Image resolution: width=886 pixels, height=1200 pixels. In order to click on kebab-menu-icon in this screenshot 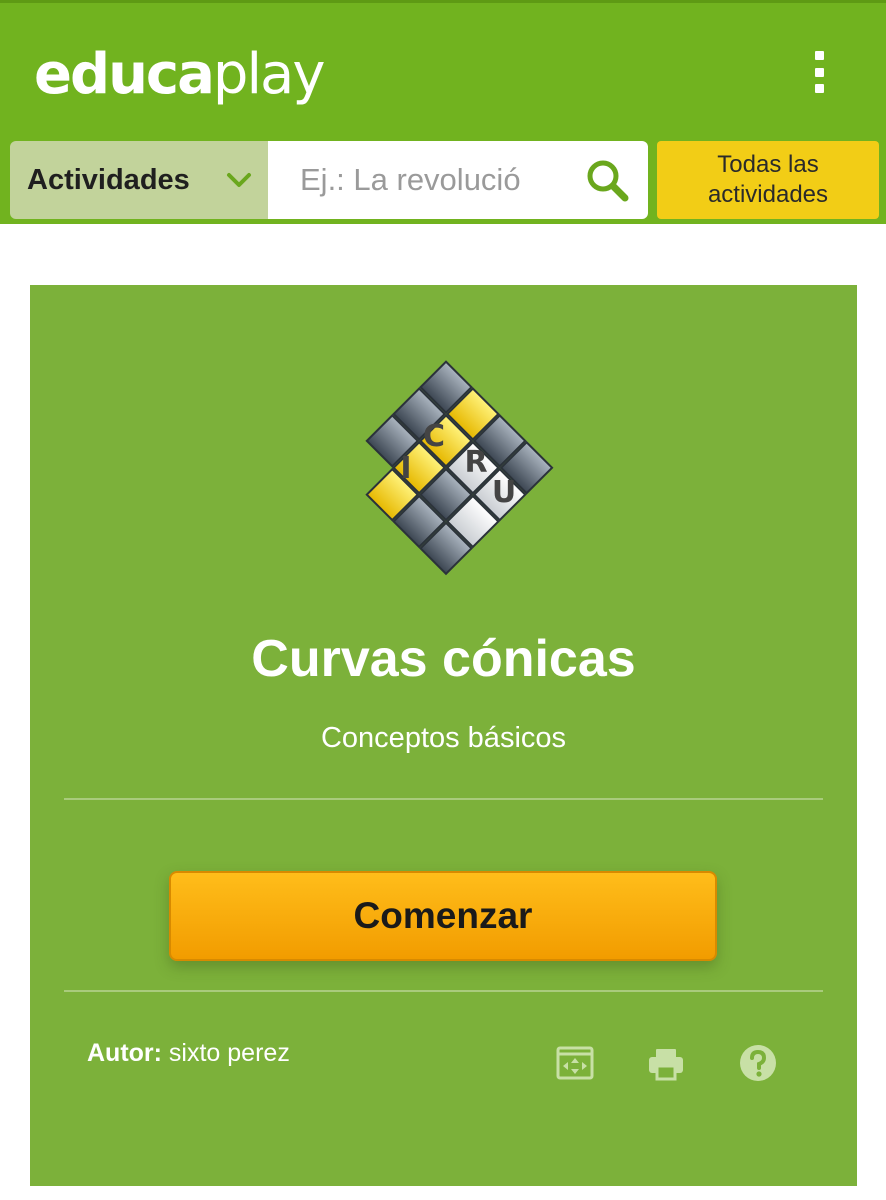, I will do `click(819, 72)`.